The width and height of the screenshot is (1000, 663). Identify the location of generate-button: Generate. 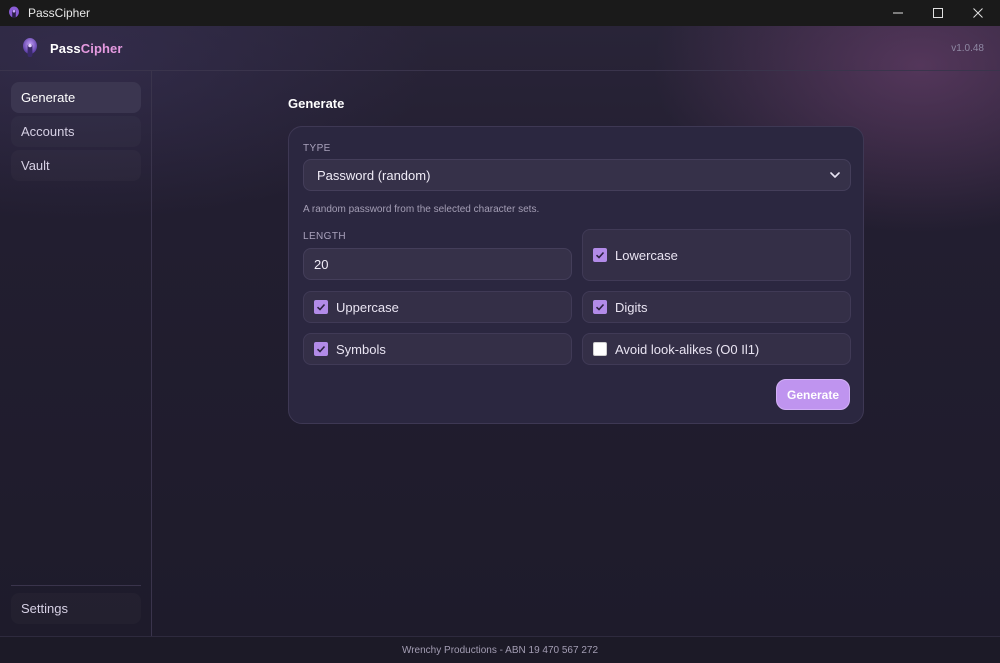
(813, 394).